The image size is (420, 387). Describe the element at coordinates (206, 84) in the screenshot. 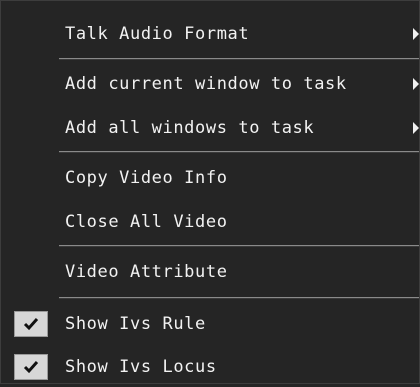

I see `menu-item-label: Add current window to task` at that location.